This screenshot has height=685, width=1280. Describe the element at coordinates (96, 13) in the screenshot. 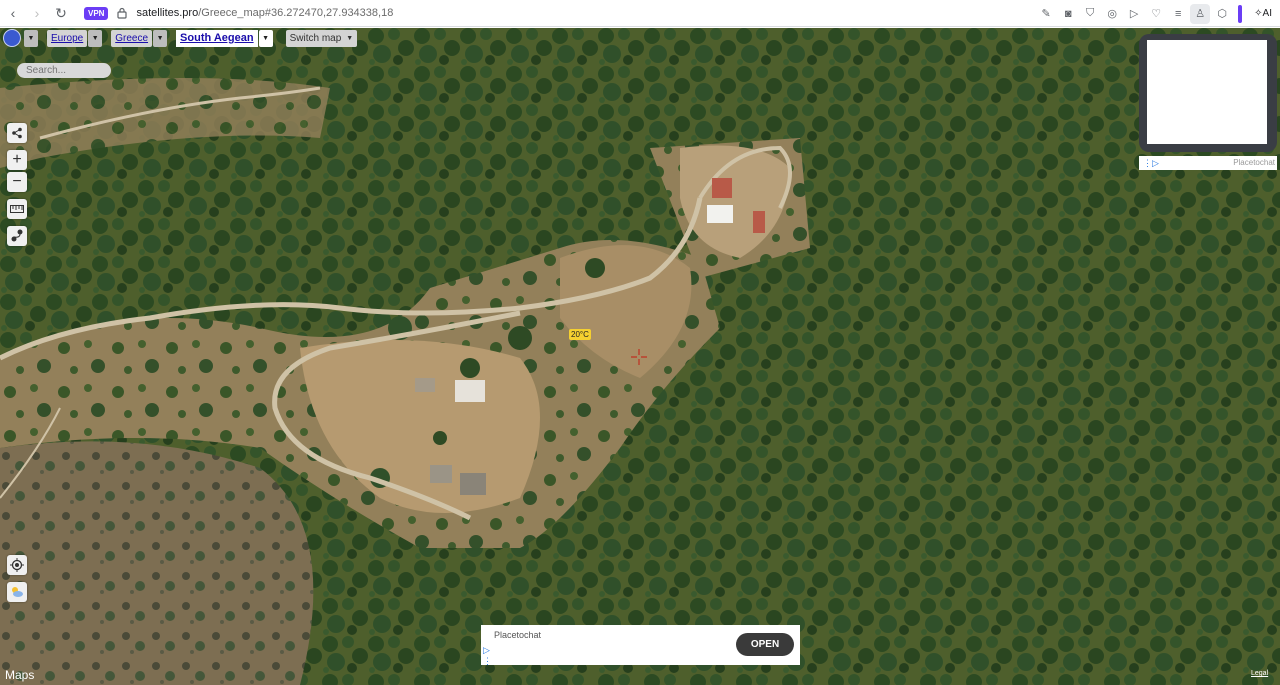

I see `vpn-badge: VPN` at that location.